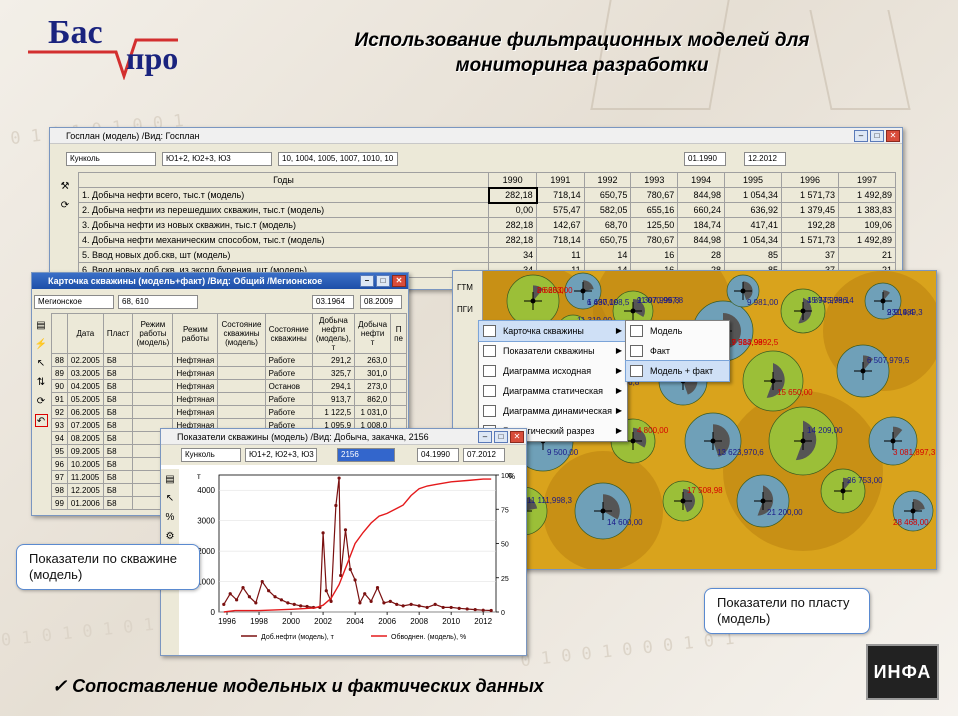 The width and height of the screenshot is (958, 716). Describe the element at coordinates (338, 159) in the screenshot. I see `wells-select: 10, 1004, 1005, 1007, 1010, 10` at that location.